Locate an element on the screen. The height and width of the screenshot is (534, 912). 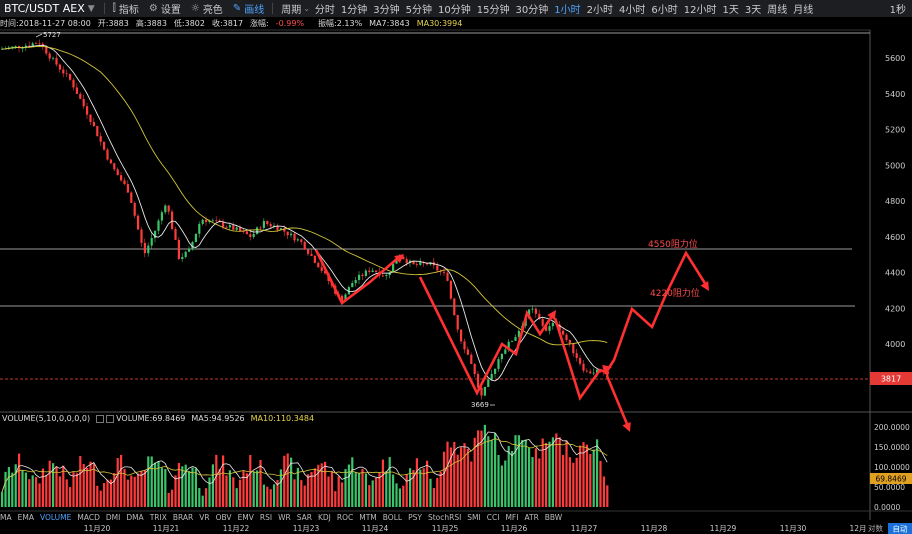
indicator-tab-vr: VR is located at coordinates (204, 517).